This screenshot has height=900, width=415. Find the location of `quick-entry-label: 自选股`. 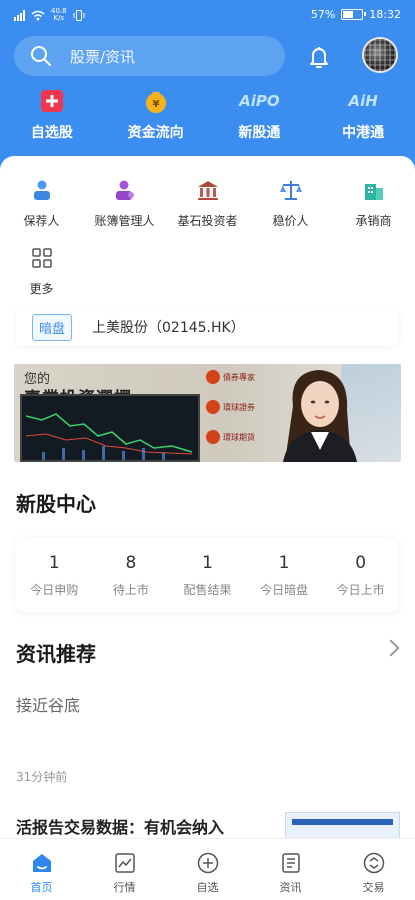

quick-entry-label: 自选股 is located at coordinates (51, 133).